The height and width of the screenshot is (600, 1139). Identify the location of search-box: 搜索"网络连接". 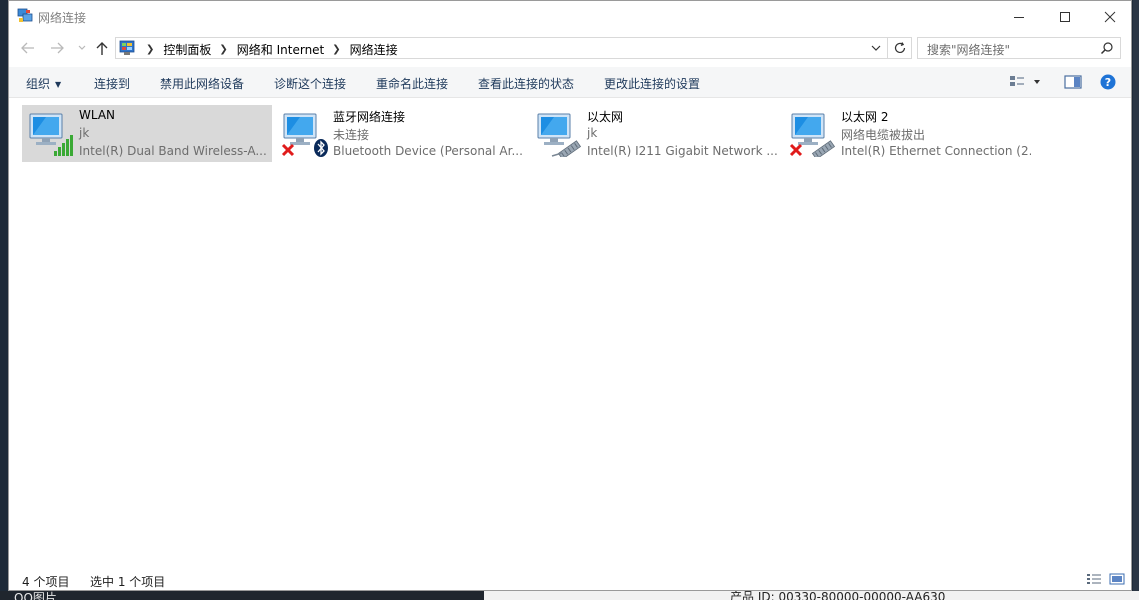
(1019, 48).